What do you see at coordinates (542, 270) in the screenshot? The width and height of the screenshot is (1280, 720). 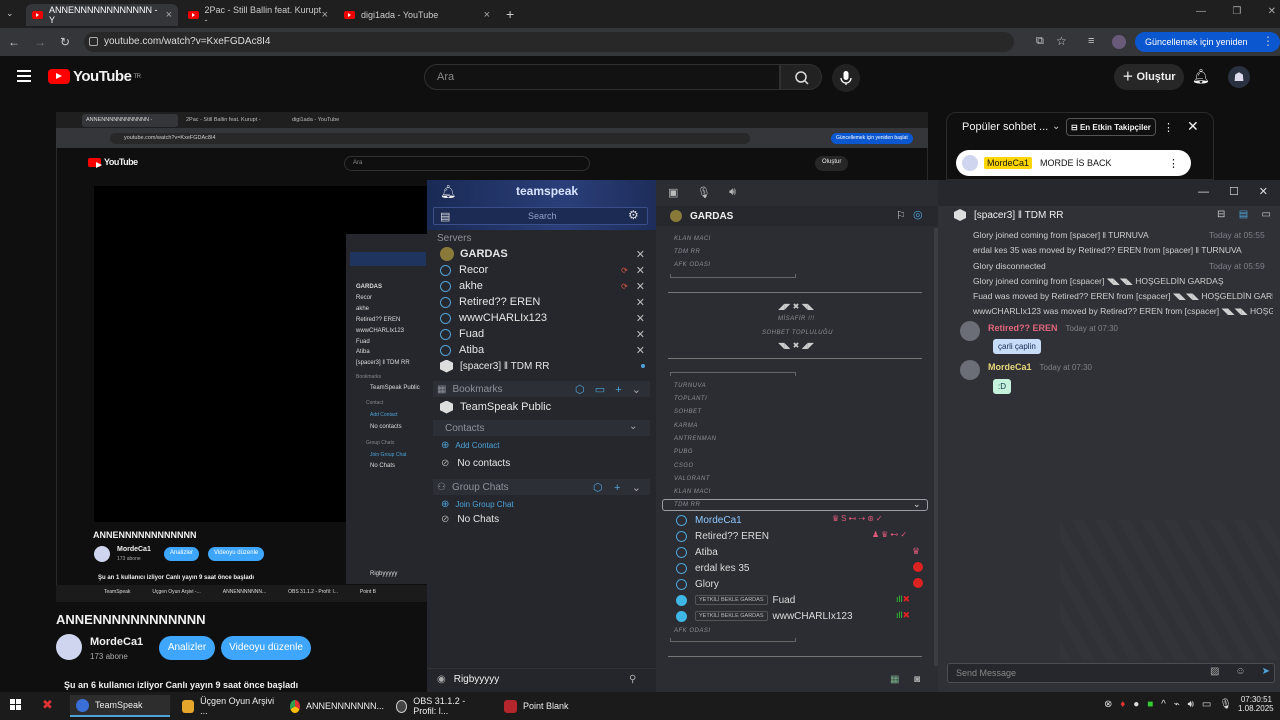 I see `server-recor: Recor ⟳ ✕` at bounding box center [542, 270].